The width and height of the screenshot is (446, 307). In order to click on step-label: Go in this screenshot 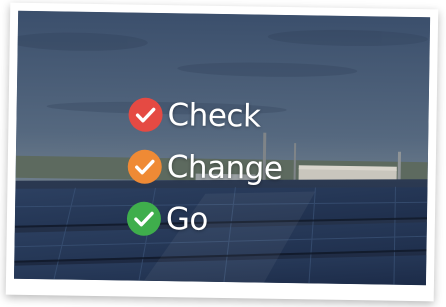, I will do `click(187, 219)`.